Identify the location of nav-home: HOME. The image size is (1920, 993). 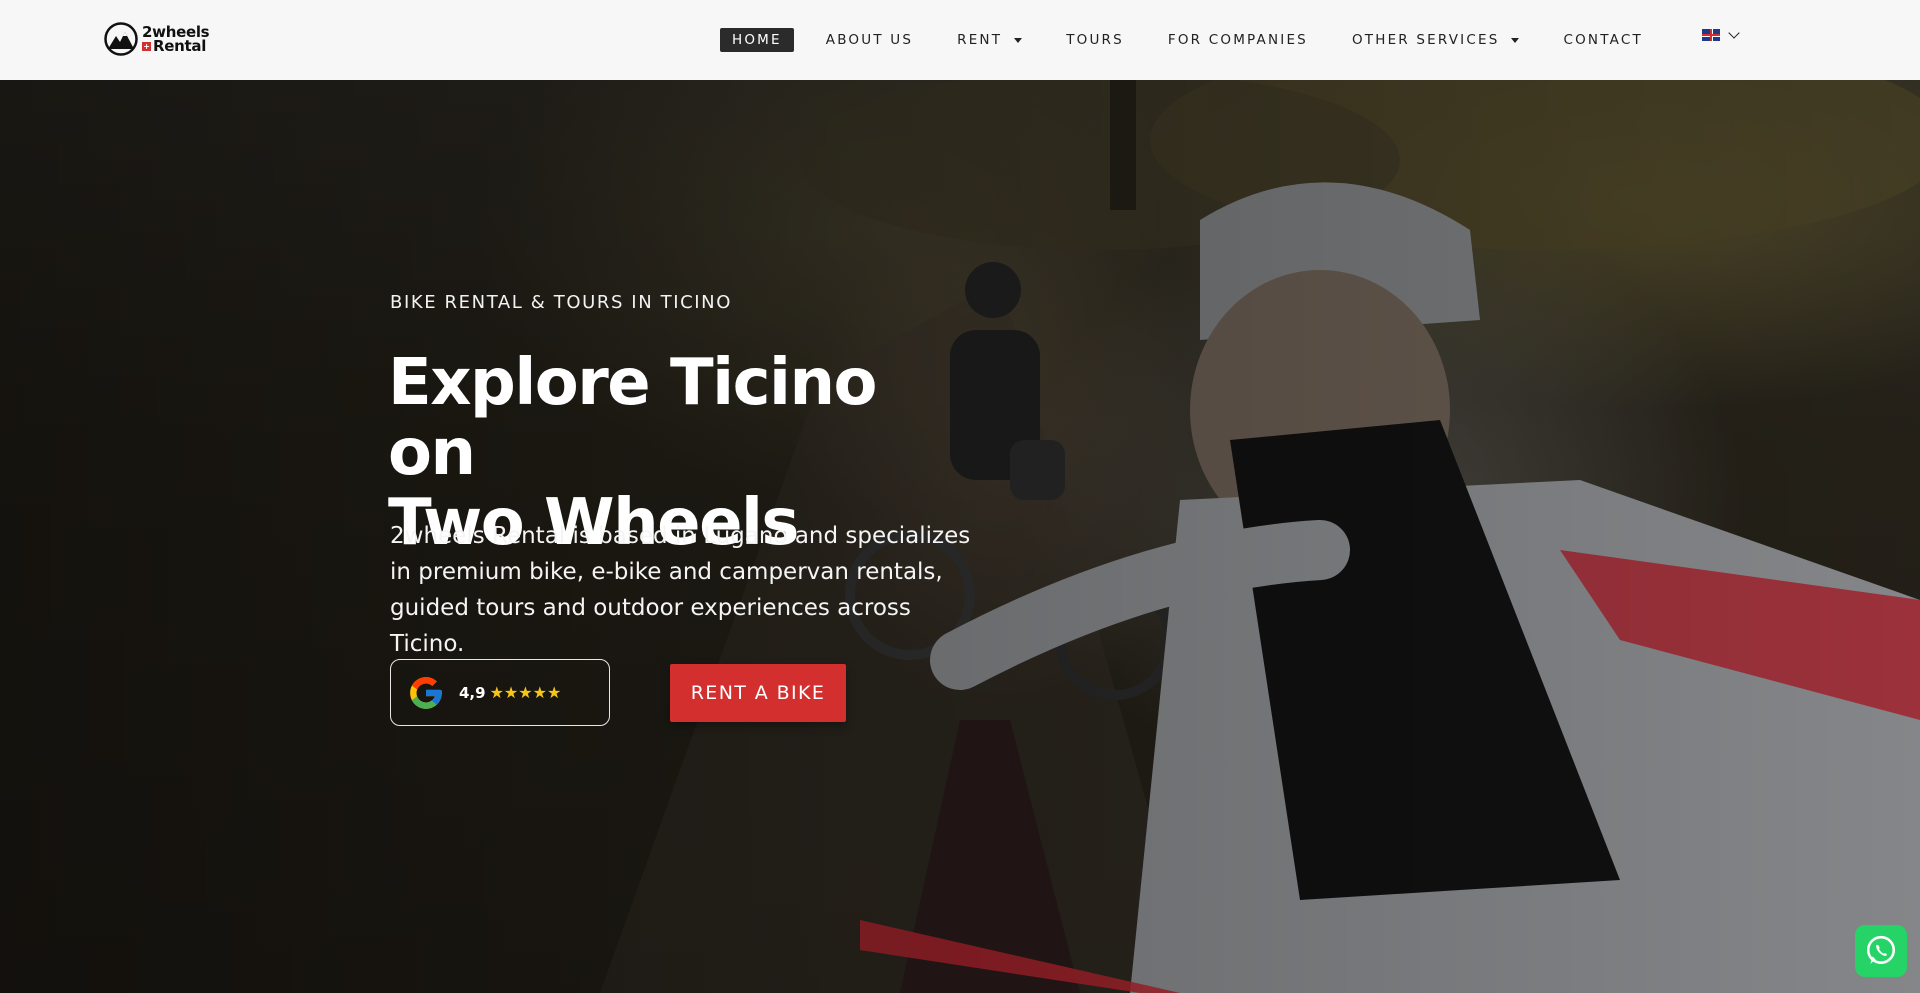
(757, 40).